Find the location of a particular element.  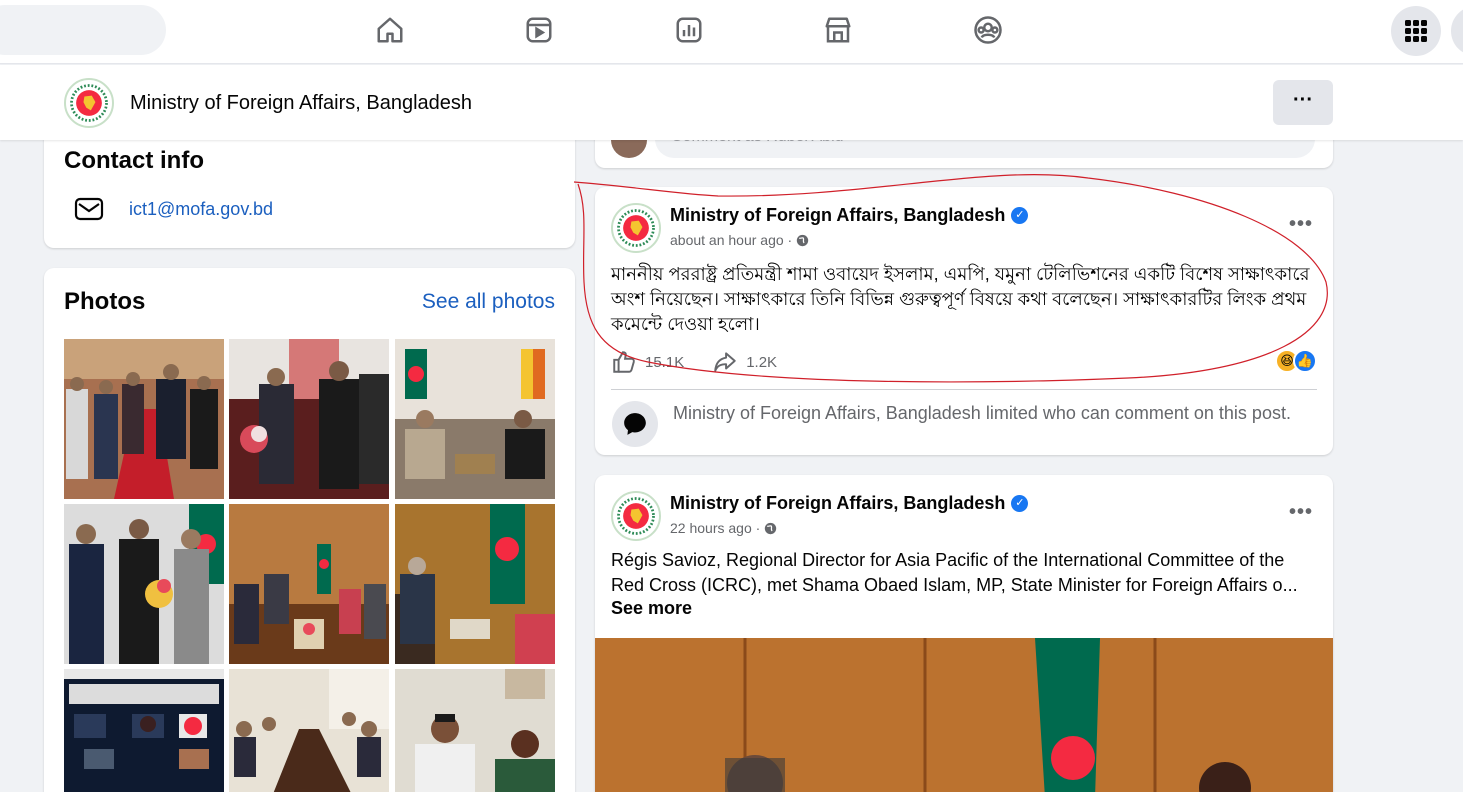

share-icon is located at coordinates (725, 362).